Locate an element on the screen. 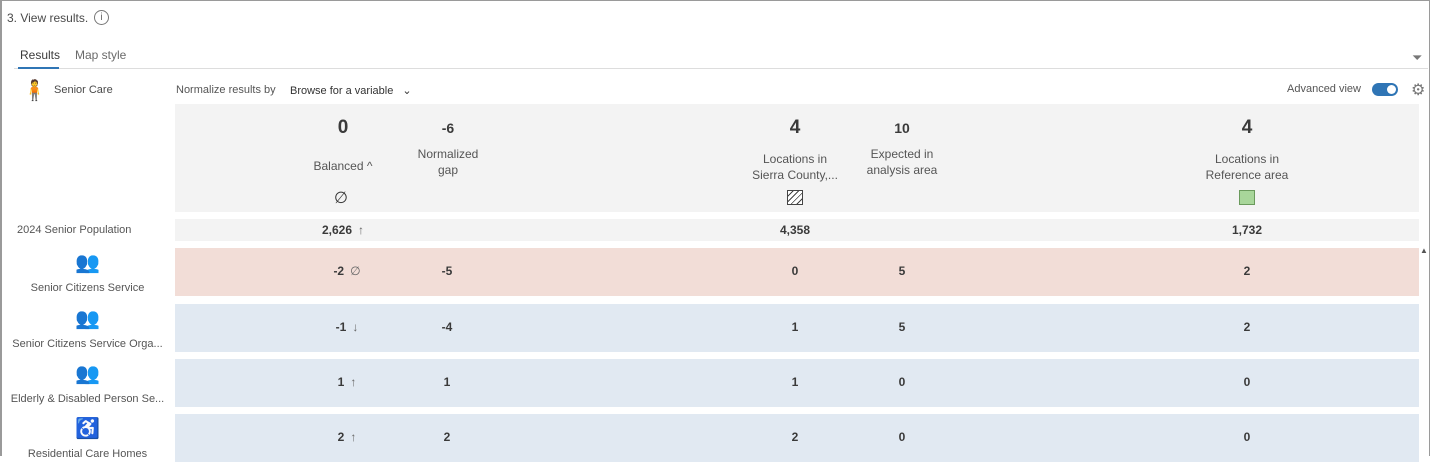  row-gap: -5 is located at coordinates (447, 271).